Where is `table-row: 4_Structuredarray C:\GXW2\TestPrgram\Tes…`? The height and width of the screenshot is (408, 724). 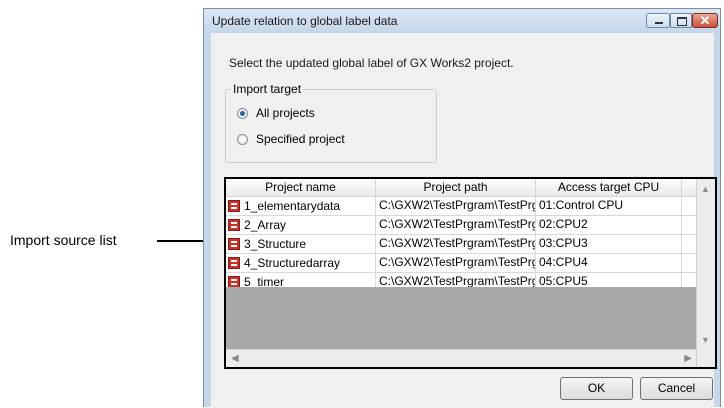 table-row: 4_Structuredarray C:\GXW2\TestPrgram\Tes… is located at coordinates (461, 263).